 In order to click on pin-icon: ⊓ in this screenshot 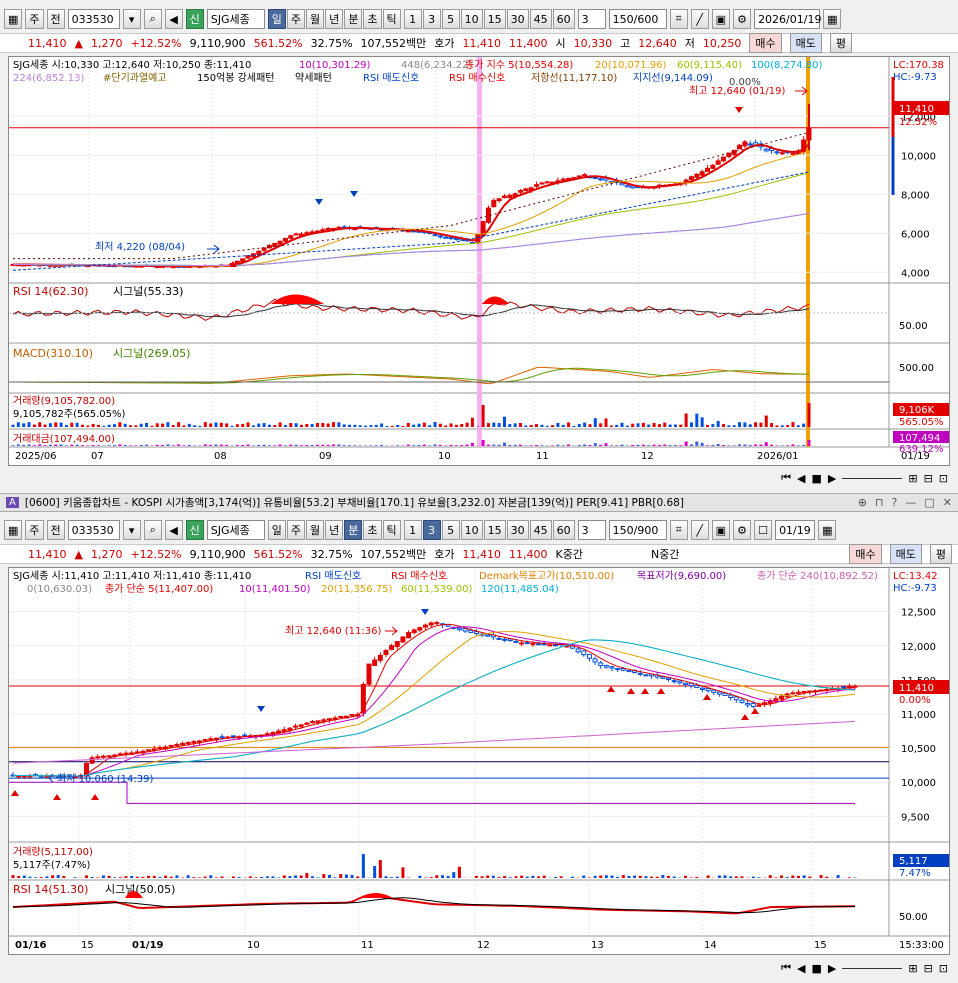, I will do `click(879, 502)`.